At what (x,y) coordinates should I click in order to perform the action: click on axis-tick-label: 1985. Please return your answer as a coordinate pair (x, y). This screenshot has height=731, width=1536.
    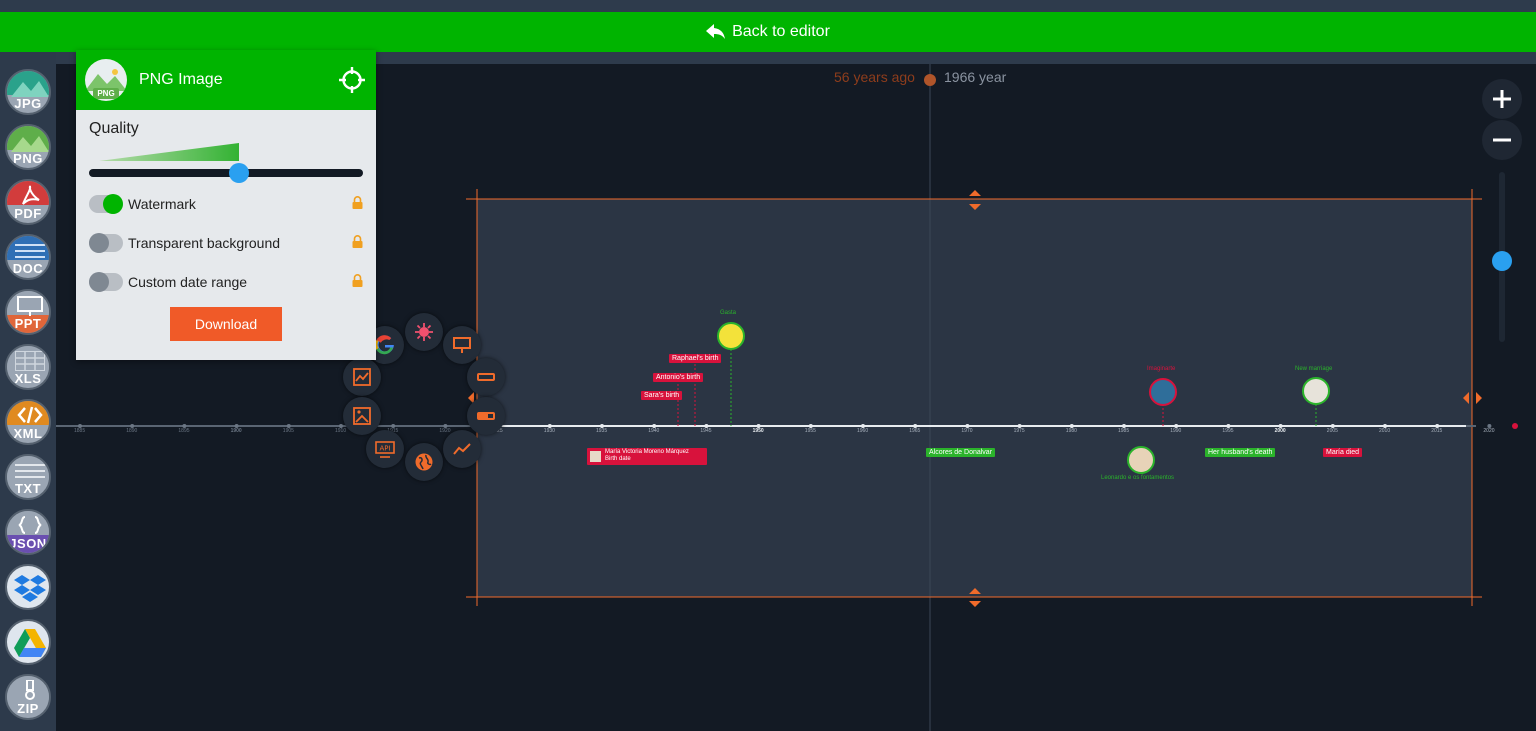
    Looking at the image, I should click on (1124, 431).